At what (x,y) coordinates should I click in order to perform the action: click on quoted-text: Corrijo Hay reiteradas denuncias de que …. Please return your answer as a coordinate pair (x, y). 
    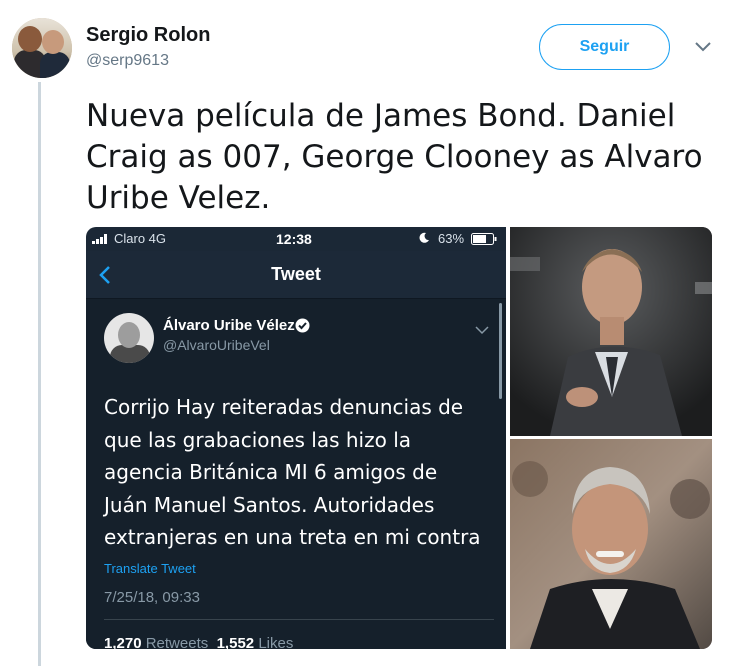
    Looking at the image, I should click on (292, 472).